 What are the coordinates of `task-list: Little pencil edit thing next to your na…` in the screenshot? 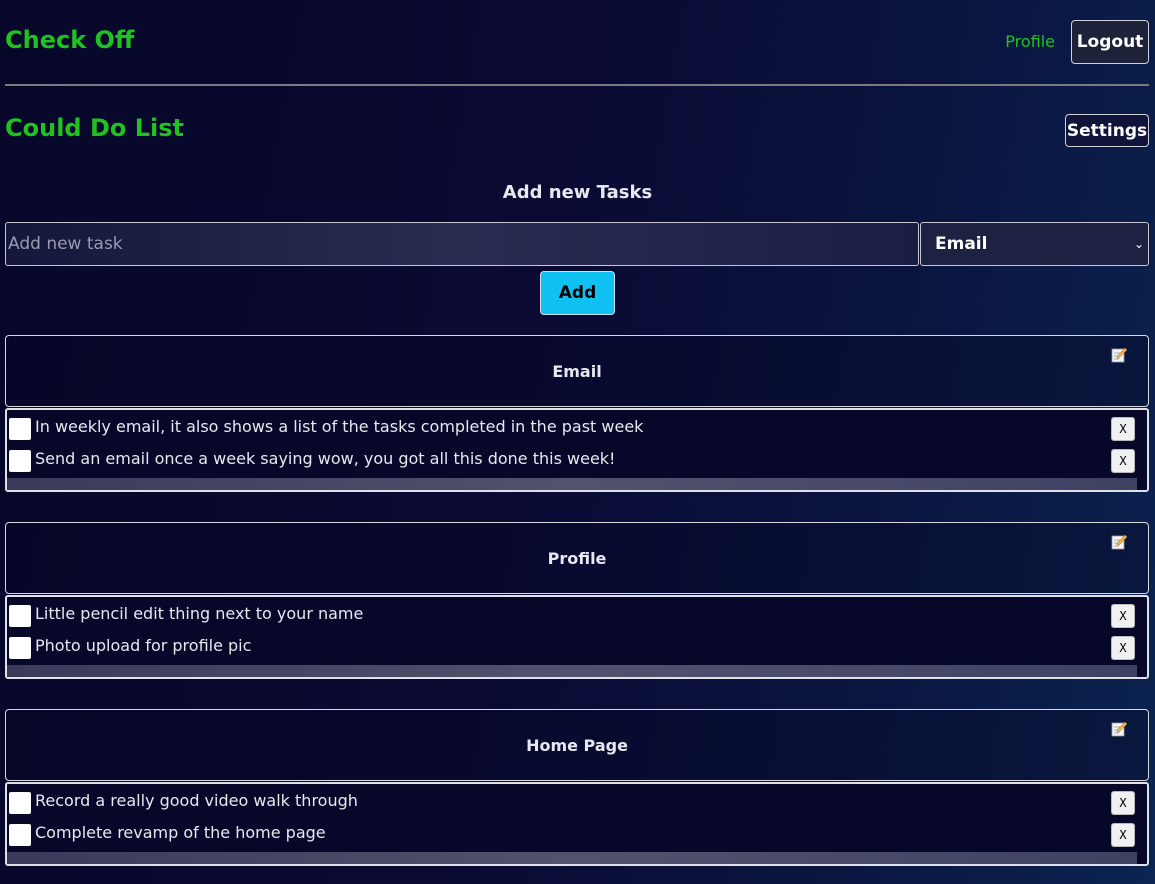 It's located at (577, 637).